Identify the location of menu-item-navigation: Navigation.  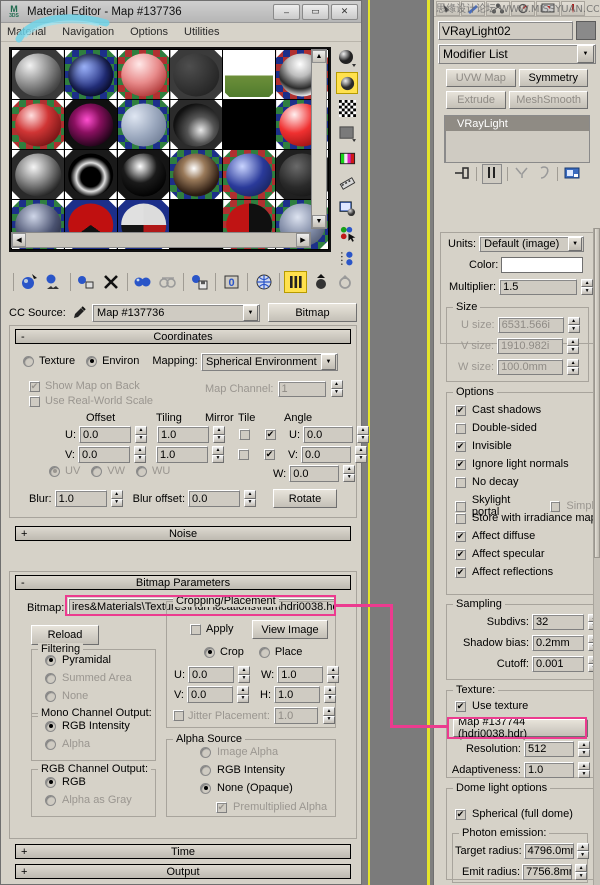
(88, 32).